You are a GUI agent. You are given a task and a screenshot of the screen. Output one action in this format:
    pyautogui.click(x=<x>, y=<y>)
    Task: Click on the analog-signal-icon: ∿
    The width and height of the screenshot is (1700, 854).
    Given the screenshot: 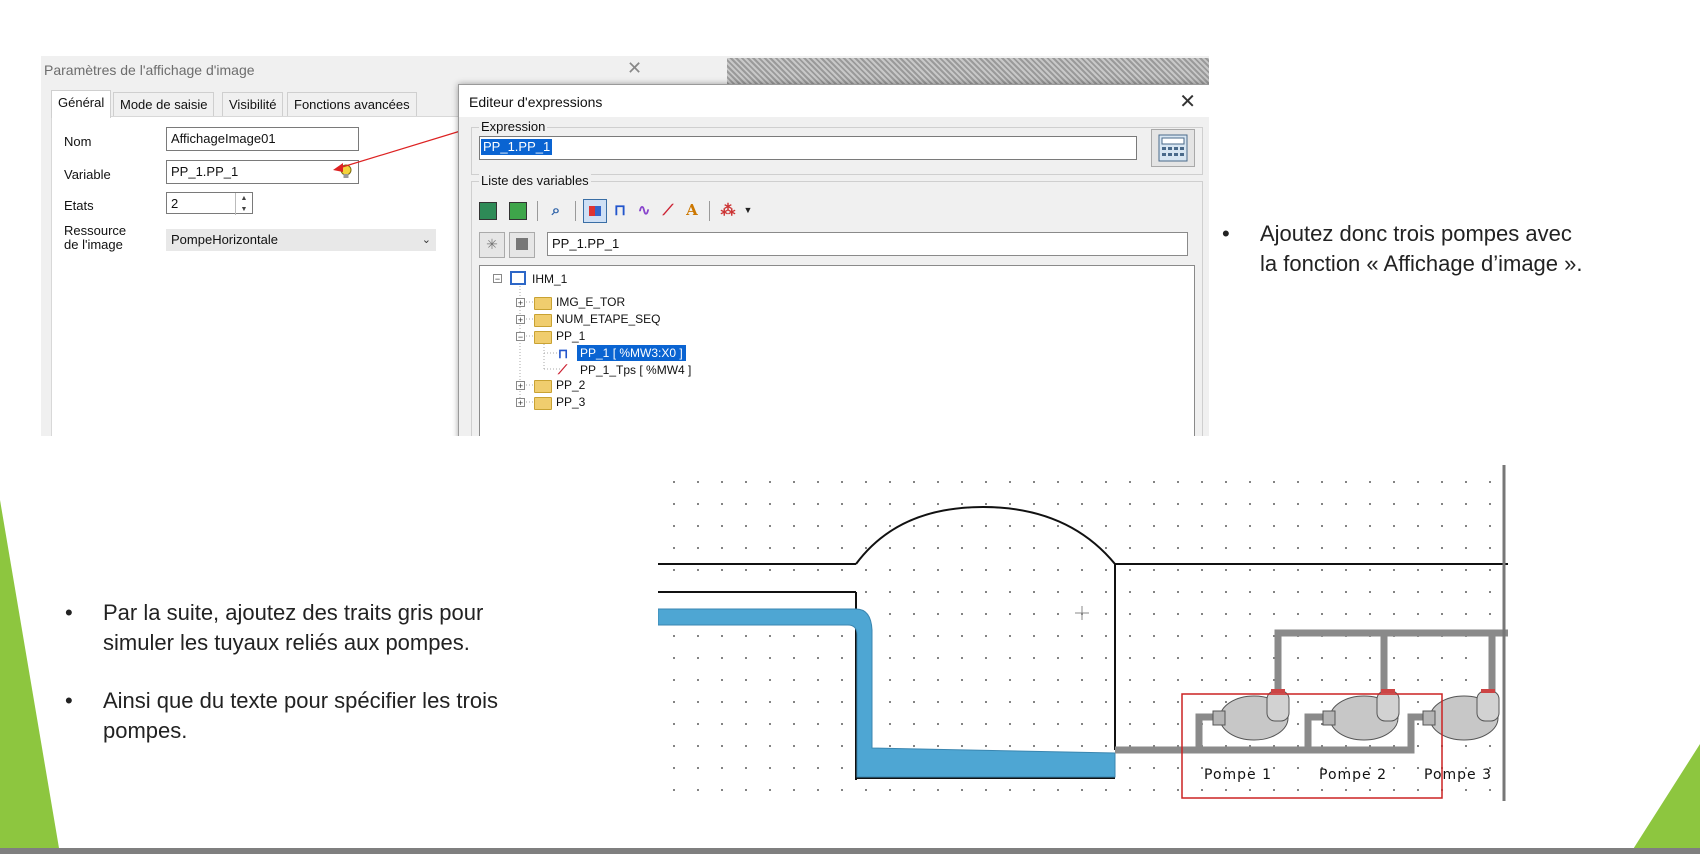 What is the action you would take?
    pyautogui.click(x=644, y=210)
    